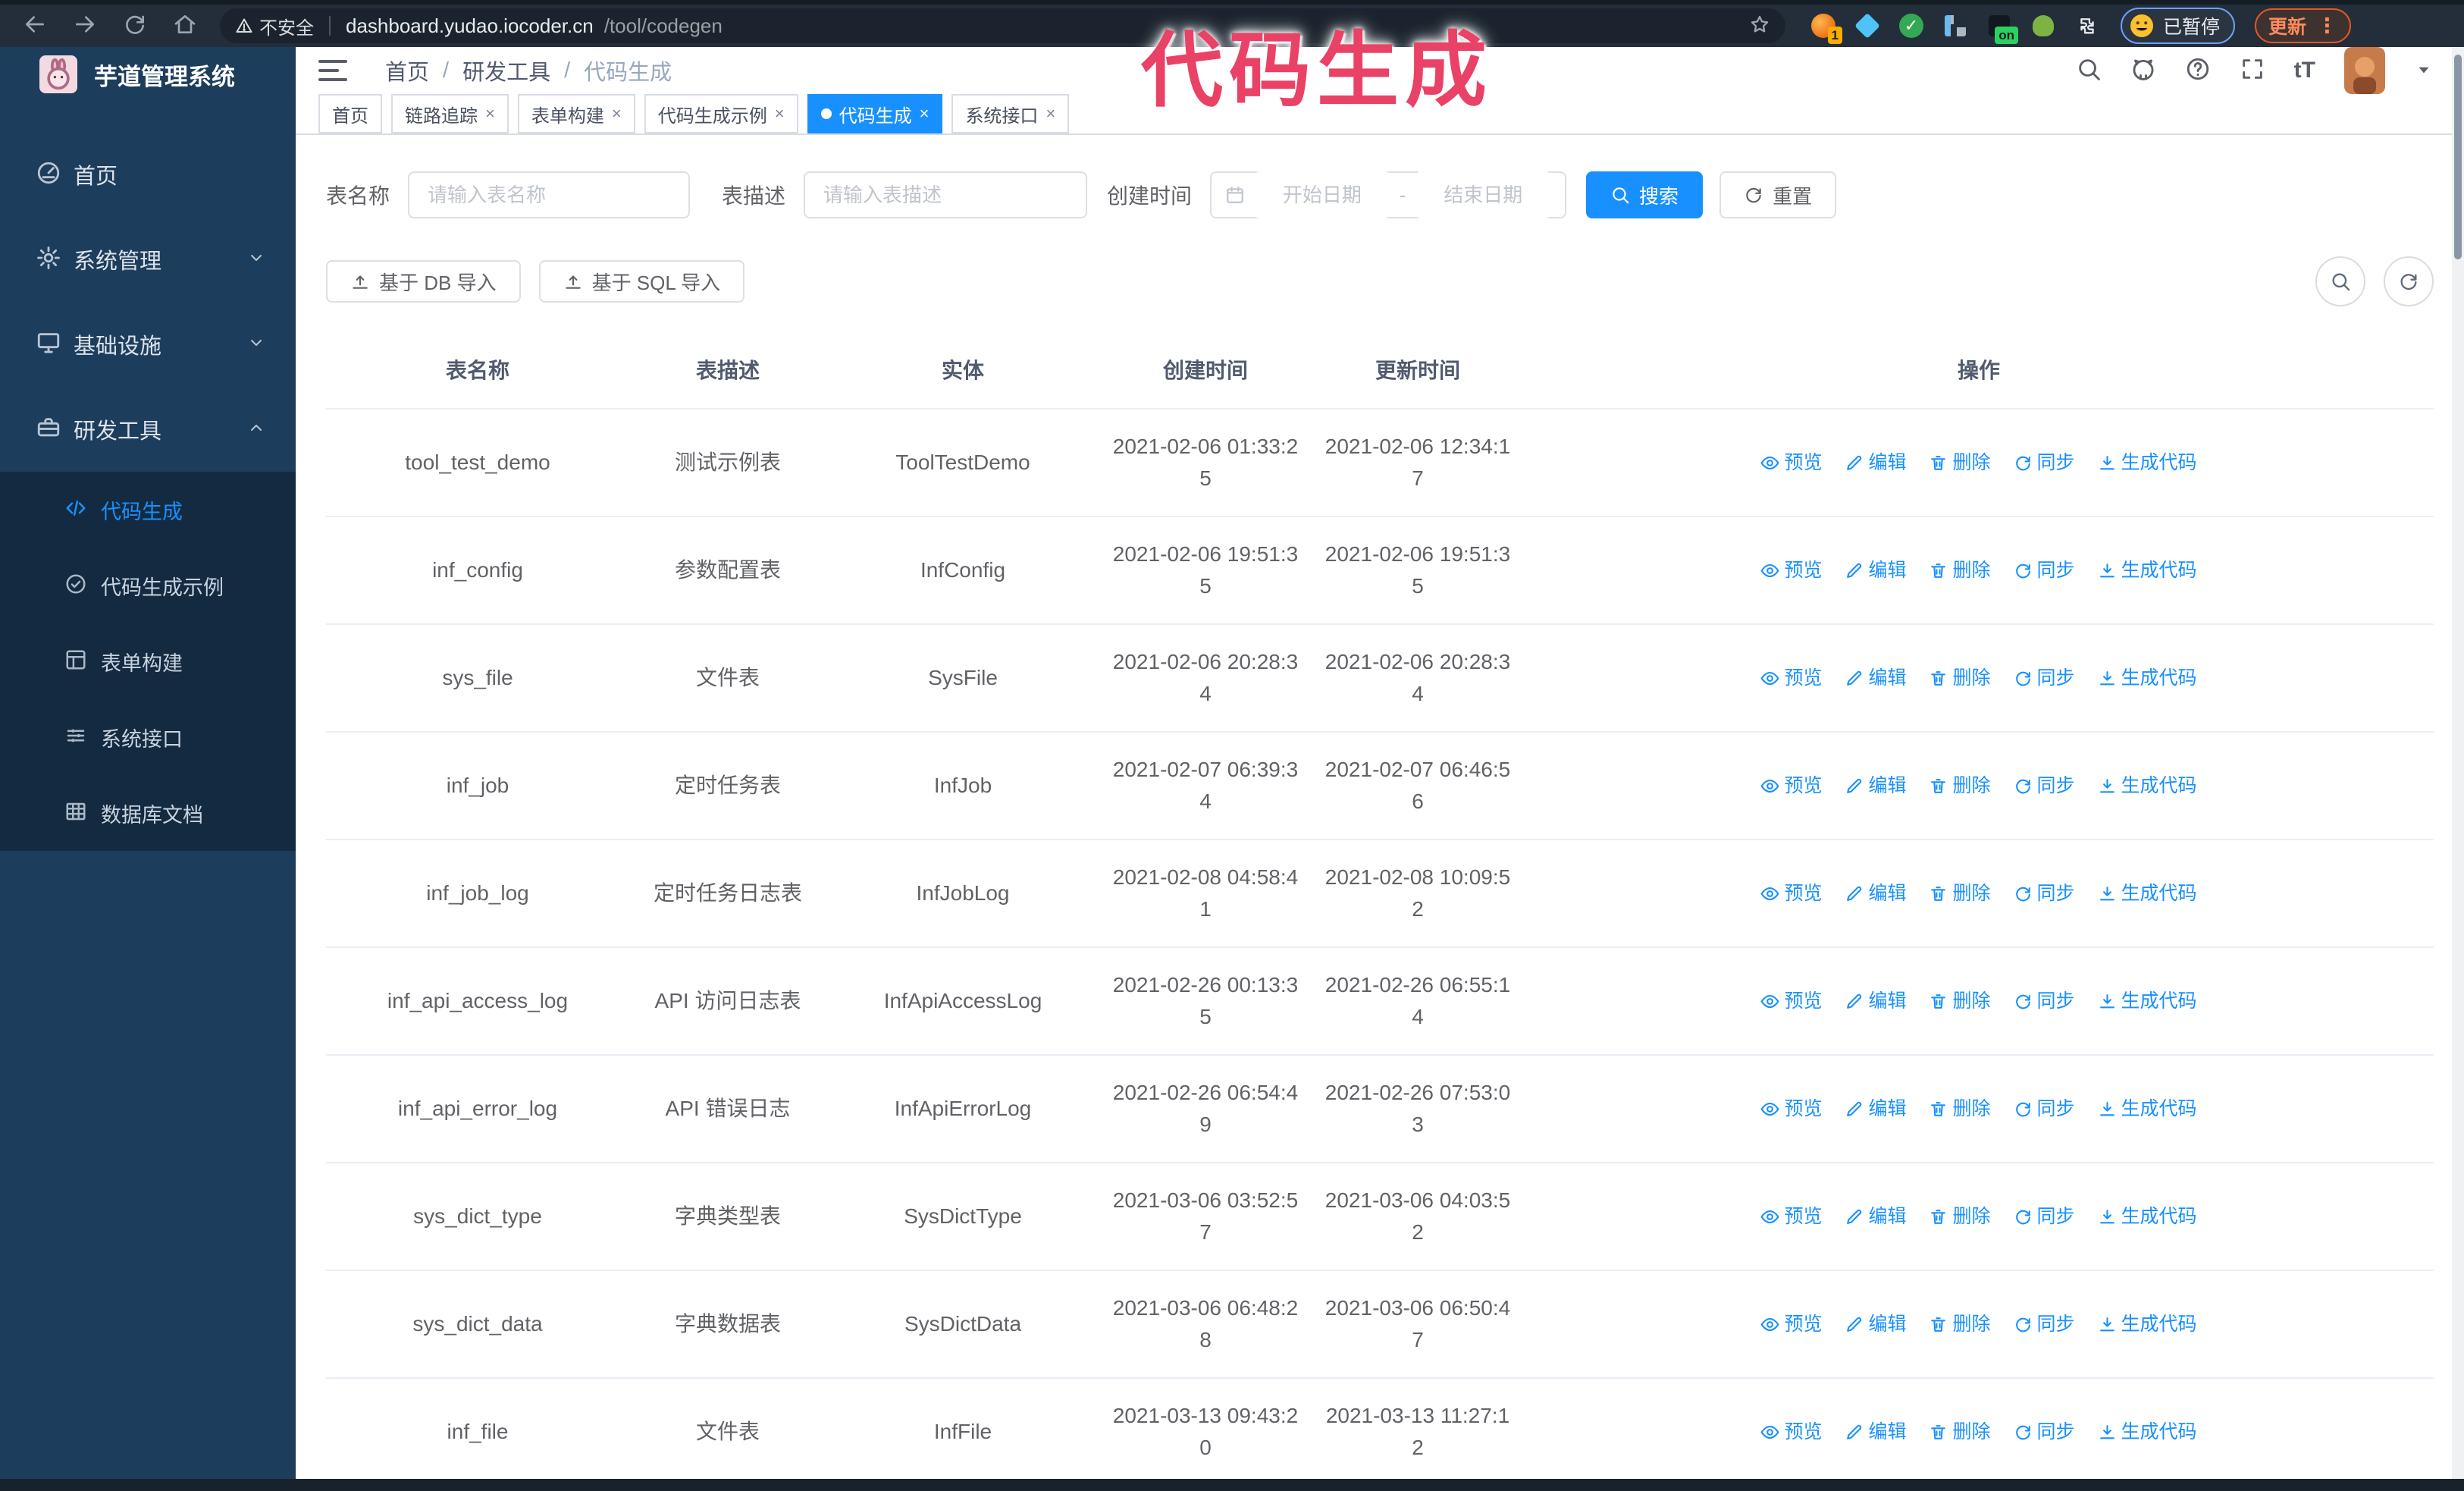 The image size is (2464, 1491). What do you see at coordinates (148, 510) in the screenshot?
I see `sidebar-item-codegen: 代码生成` at bounding box center [148, 510].